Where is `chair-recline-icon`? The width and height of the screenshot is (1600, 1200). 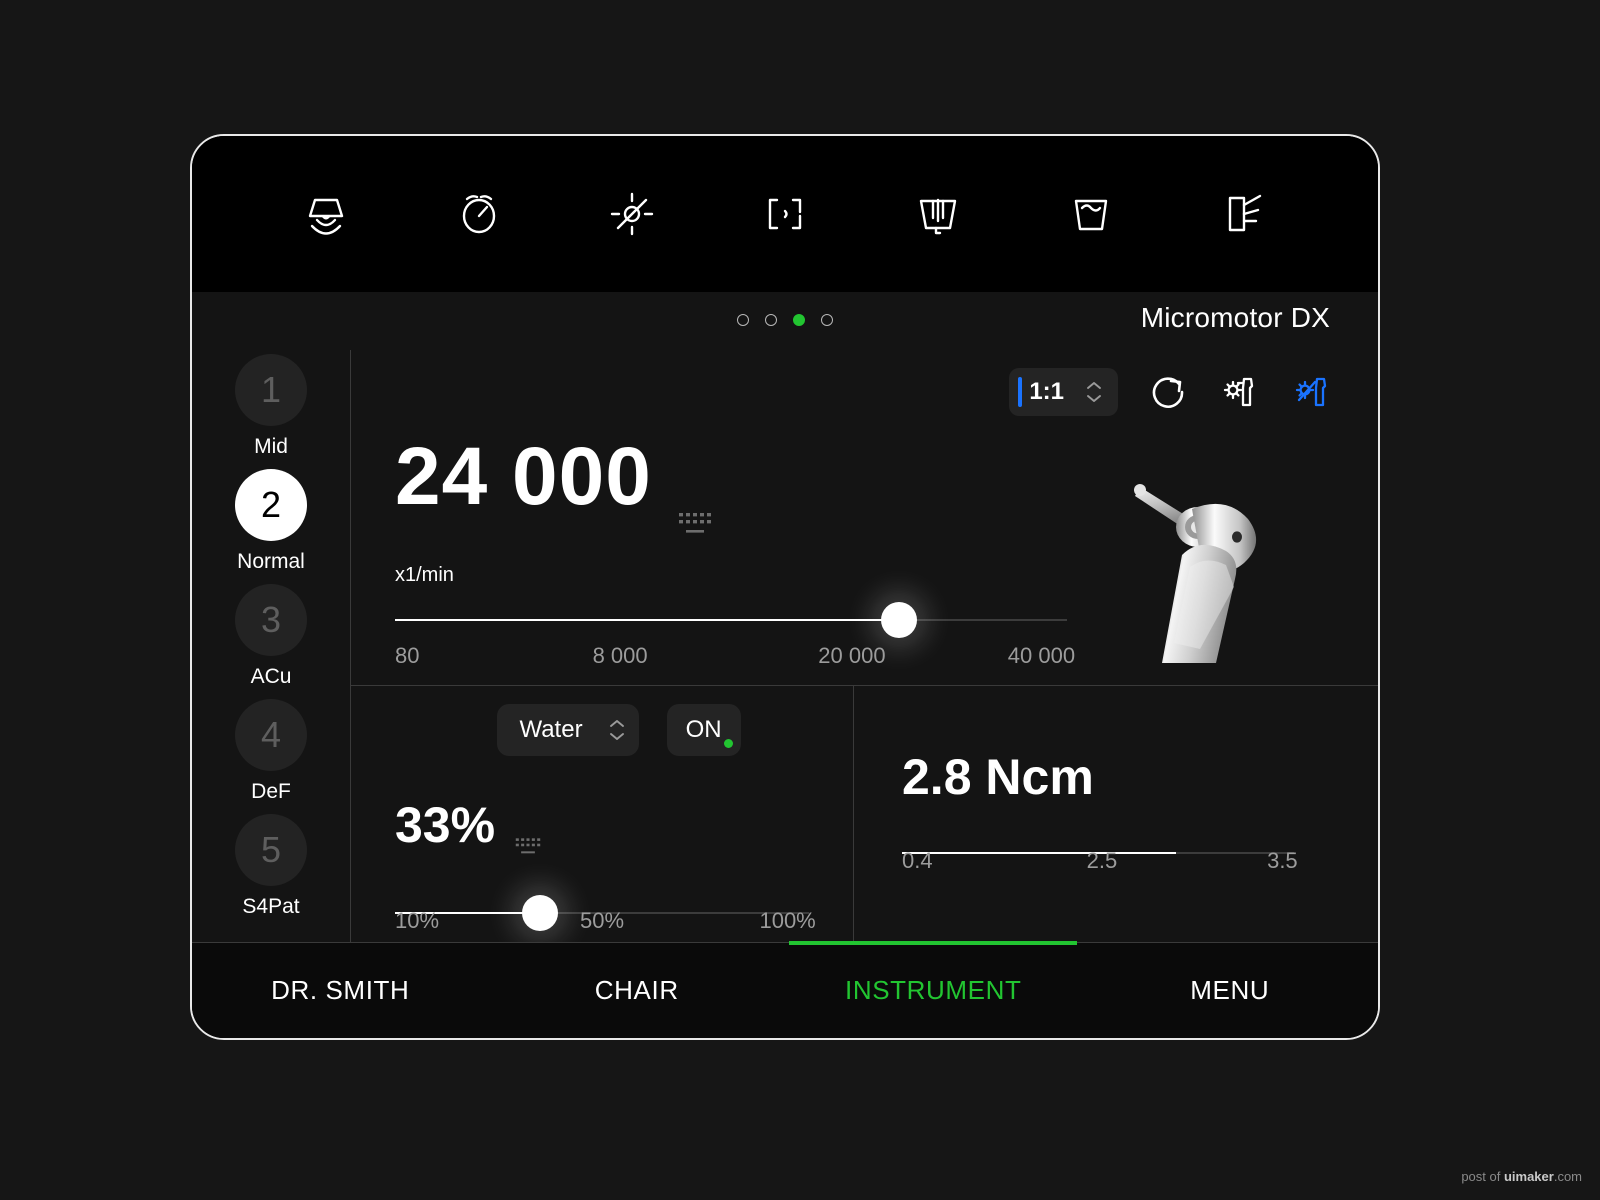
chair-recline-icon is located at coordinates (1243, 214).